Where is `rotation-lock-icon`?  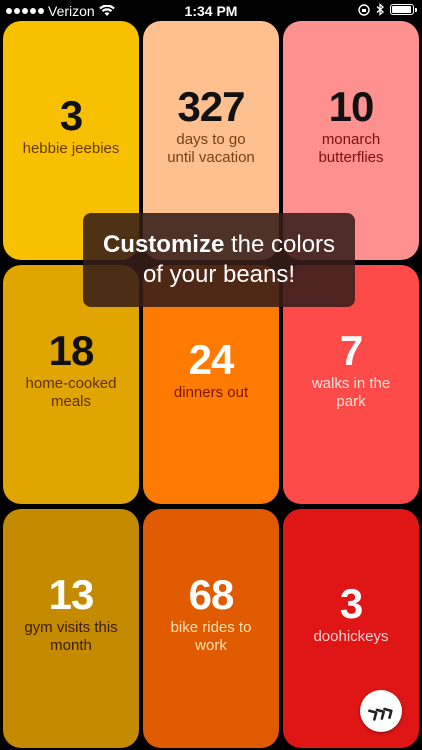 rotation-lock-icon is located at coordinates (364, 9).